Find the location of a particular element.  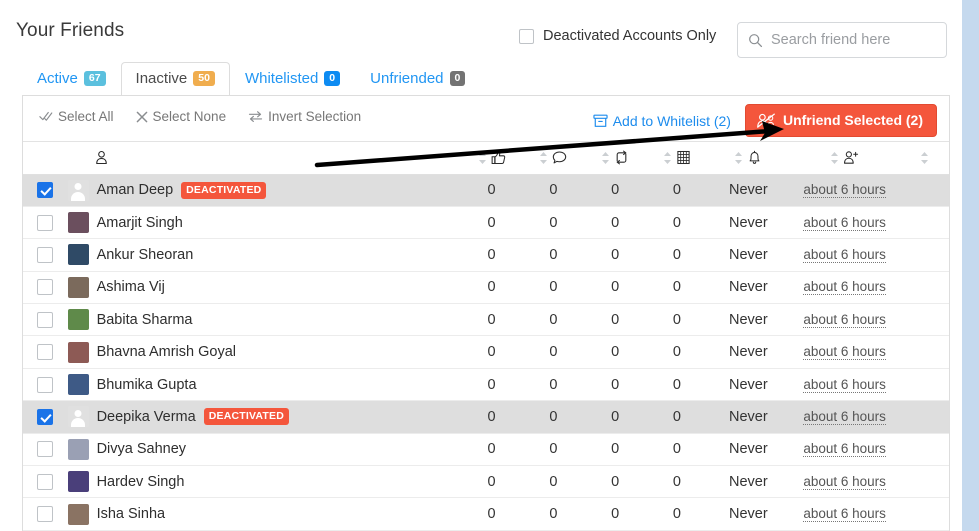

table-row: Bhumika Gupta 0 0 0 0 Never about 6 hours is located at coordinates (486, 385).